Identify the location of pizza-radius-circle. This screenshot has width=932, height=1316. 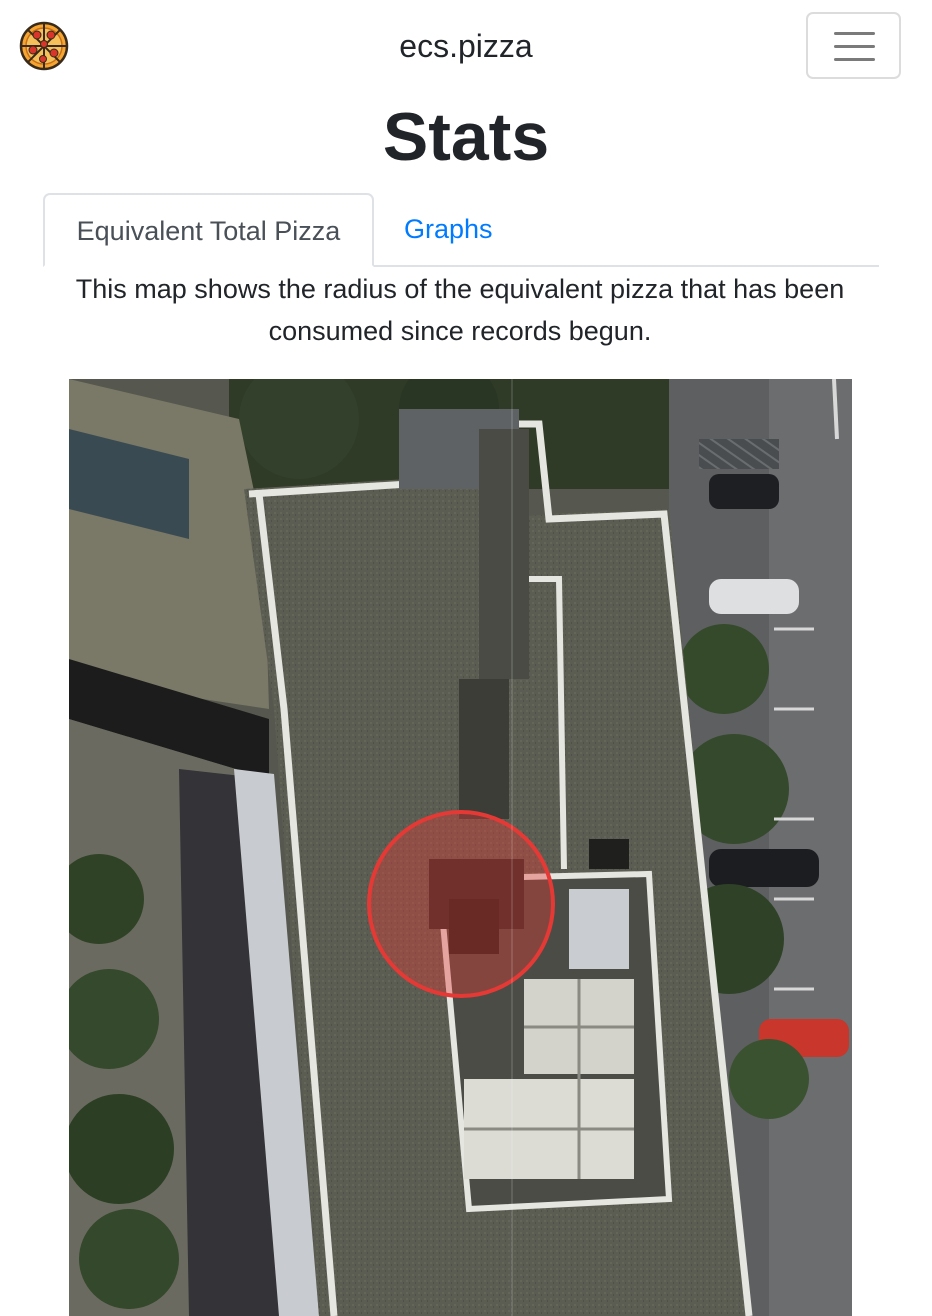
(461, 904).